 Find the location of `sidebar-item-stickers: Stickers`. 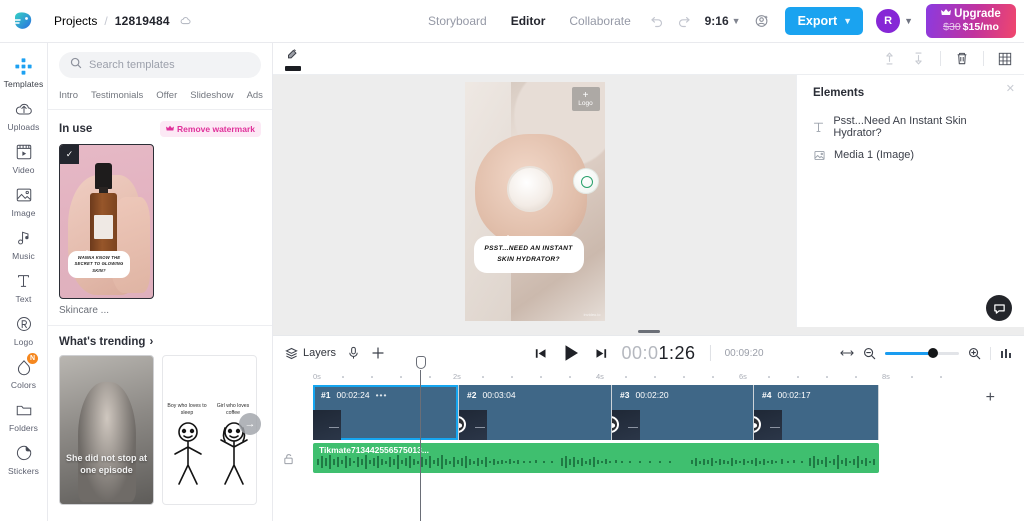

sidebar-item-stickers: Stickers is located at coordinates (23, 458).